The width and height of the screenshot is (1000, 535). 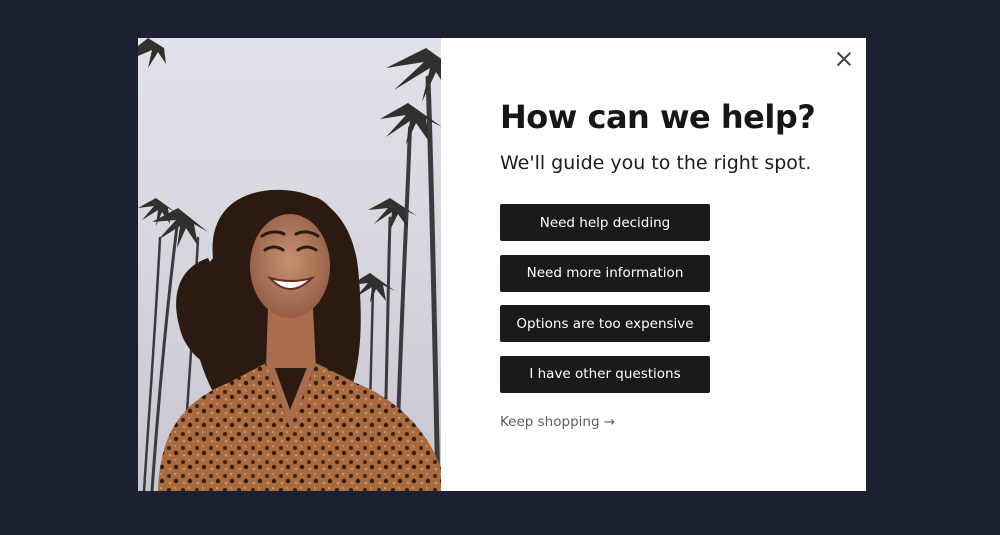 I want to click on modal-subtitle: We'll guide you to the right spot., so click(x=656, y=163).